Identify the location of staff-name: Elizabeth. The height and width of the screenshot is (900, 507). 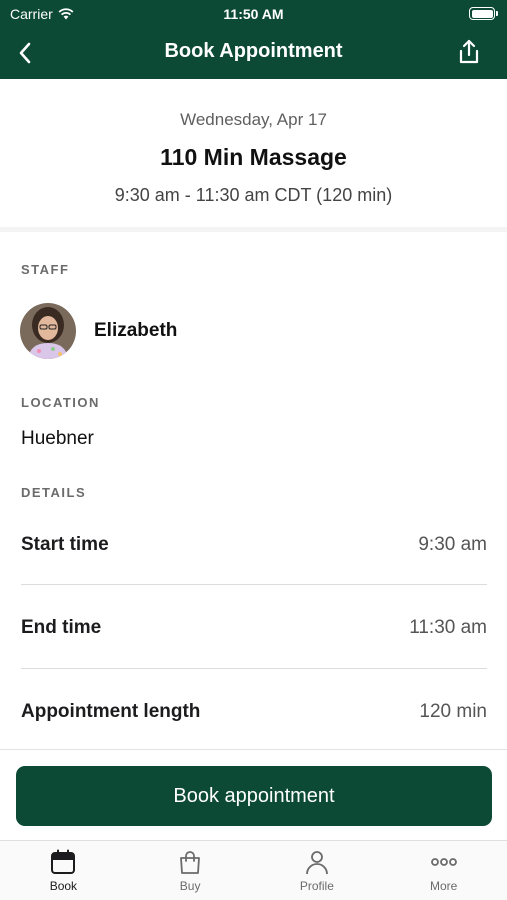
(136, 330).